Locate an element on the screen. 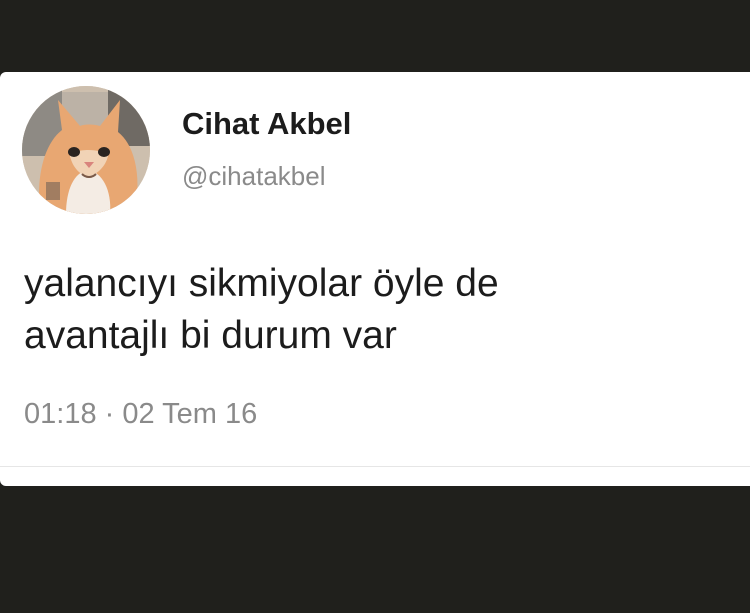  tweet-text-line: avantajlı bi durum var is located at coordinates (210, 335).